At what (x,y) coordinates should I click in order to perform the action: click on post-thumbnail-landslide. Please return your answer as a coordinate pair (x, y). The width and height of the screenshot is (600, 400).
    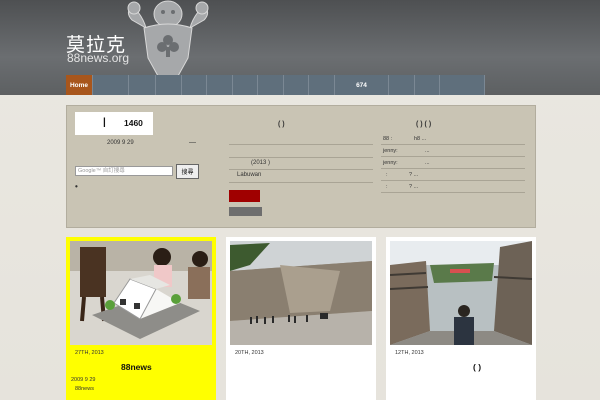
    Looking at the image, I should click on (301, 293).